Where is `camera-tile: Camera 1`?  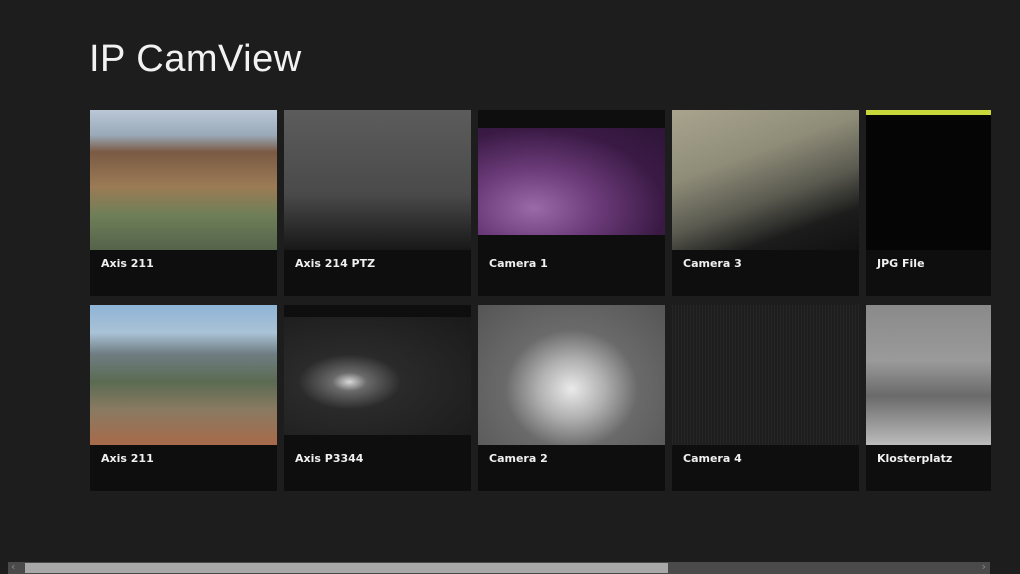
camera-tile: Camera 1 is located at coordinates (571, 203).